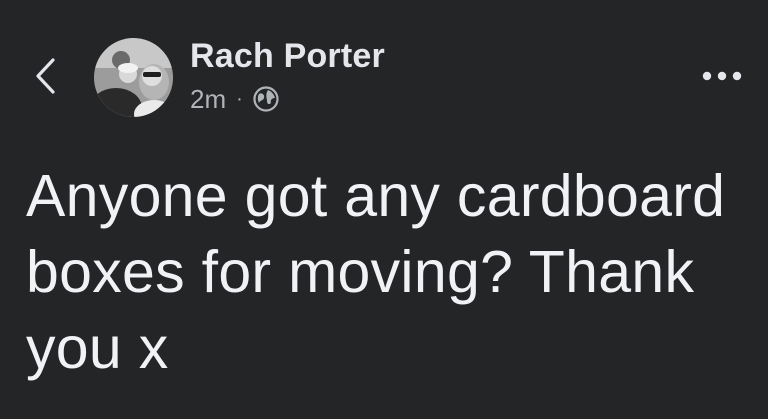 This screenshot has width=768, height=419. What do you see at coordinates (266, 99) in the screenshot?
I see `globe-icon` at bounding box center [266, 99].